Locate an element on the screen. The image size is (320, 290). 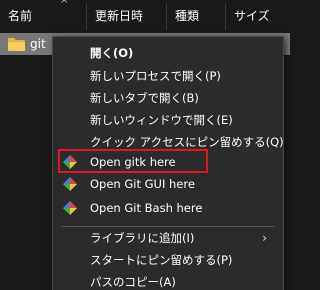
menu-item-add-to-library: ライブラリに追加(I) › is located at coordinates (168, 238).